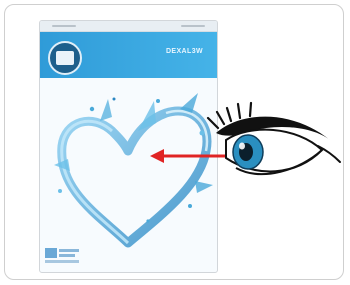 This screenshot has height=285, width=350. I want to click on arrow-left-icon, so click(192, 156).